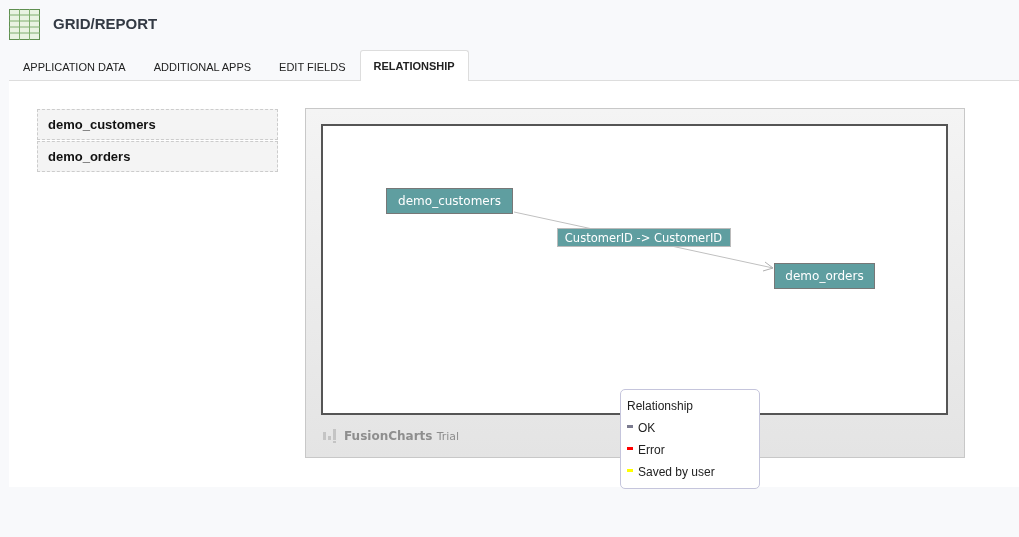 The image size is (1019, 537). What do you see at coordinates (643, 237) in the screenshot?
I see `relationship-label: CustomerID -> CustomerID` at bounding box center [643, 237].